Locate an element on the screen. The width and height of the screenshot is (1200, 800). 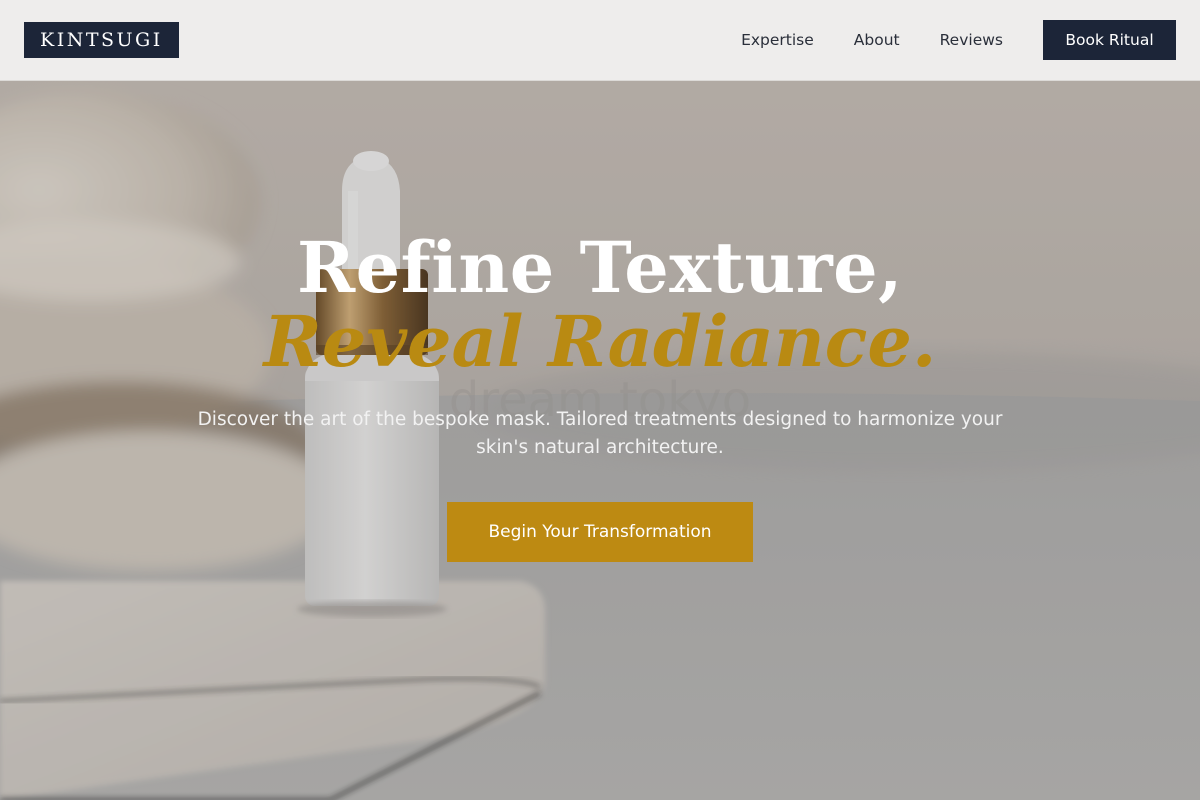
hero-title-line2: Reveal Radiance. is located at coordinates (600, 341).